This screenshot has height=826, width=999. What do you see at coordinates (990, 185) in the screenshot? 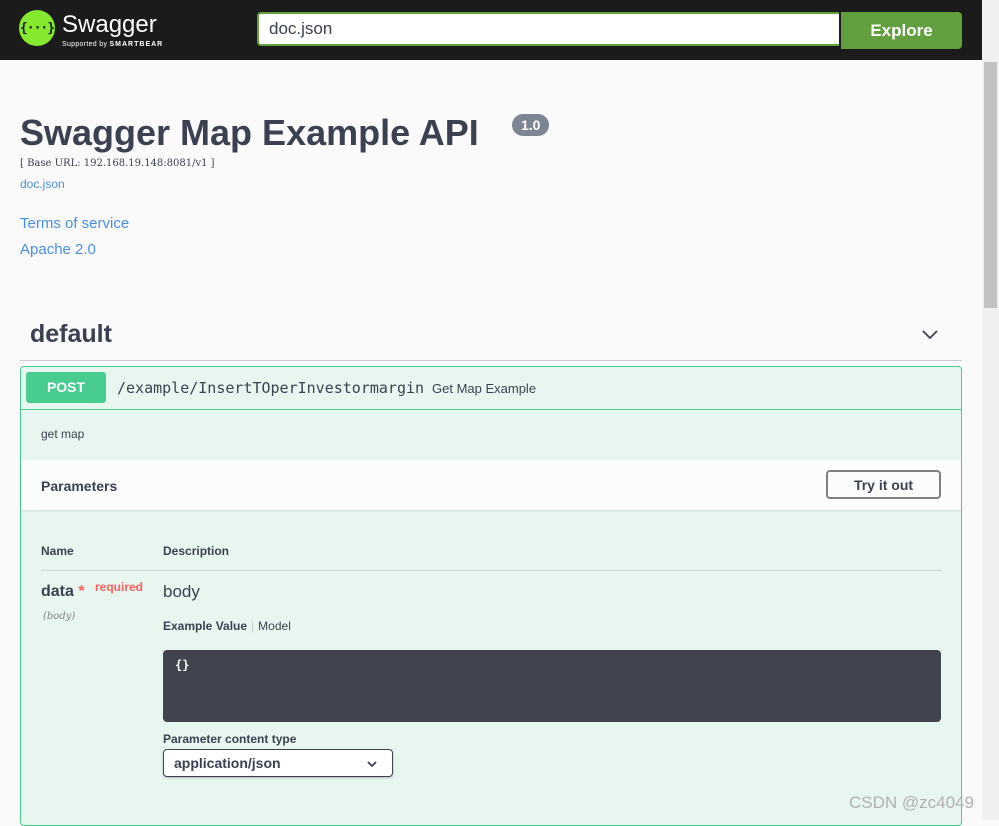
I see `scrollbar-thumb` at bounding box center [990, 185].